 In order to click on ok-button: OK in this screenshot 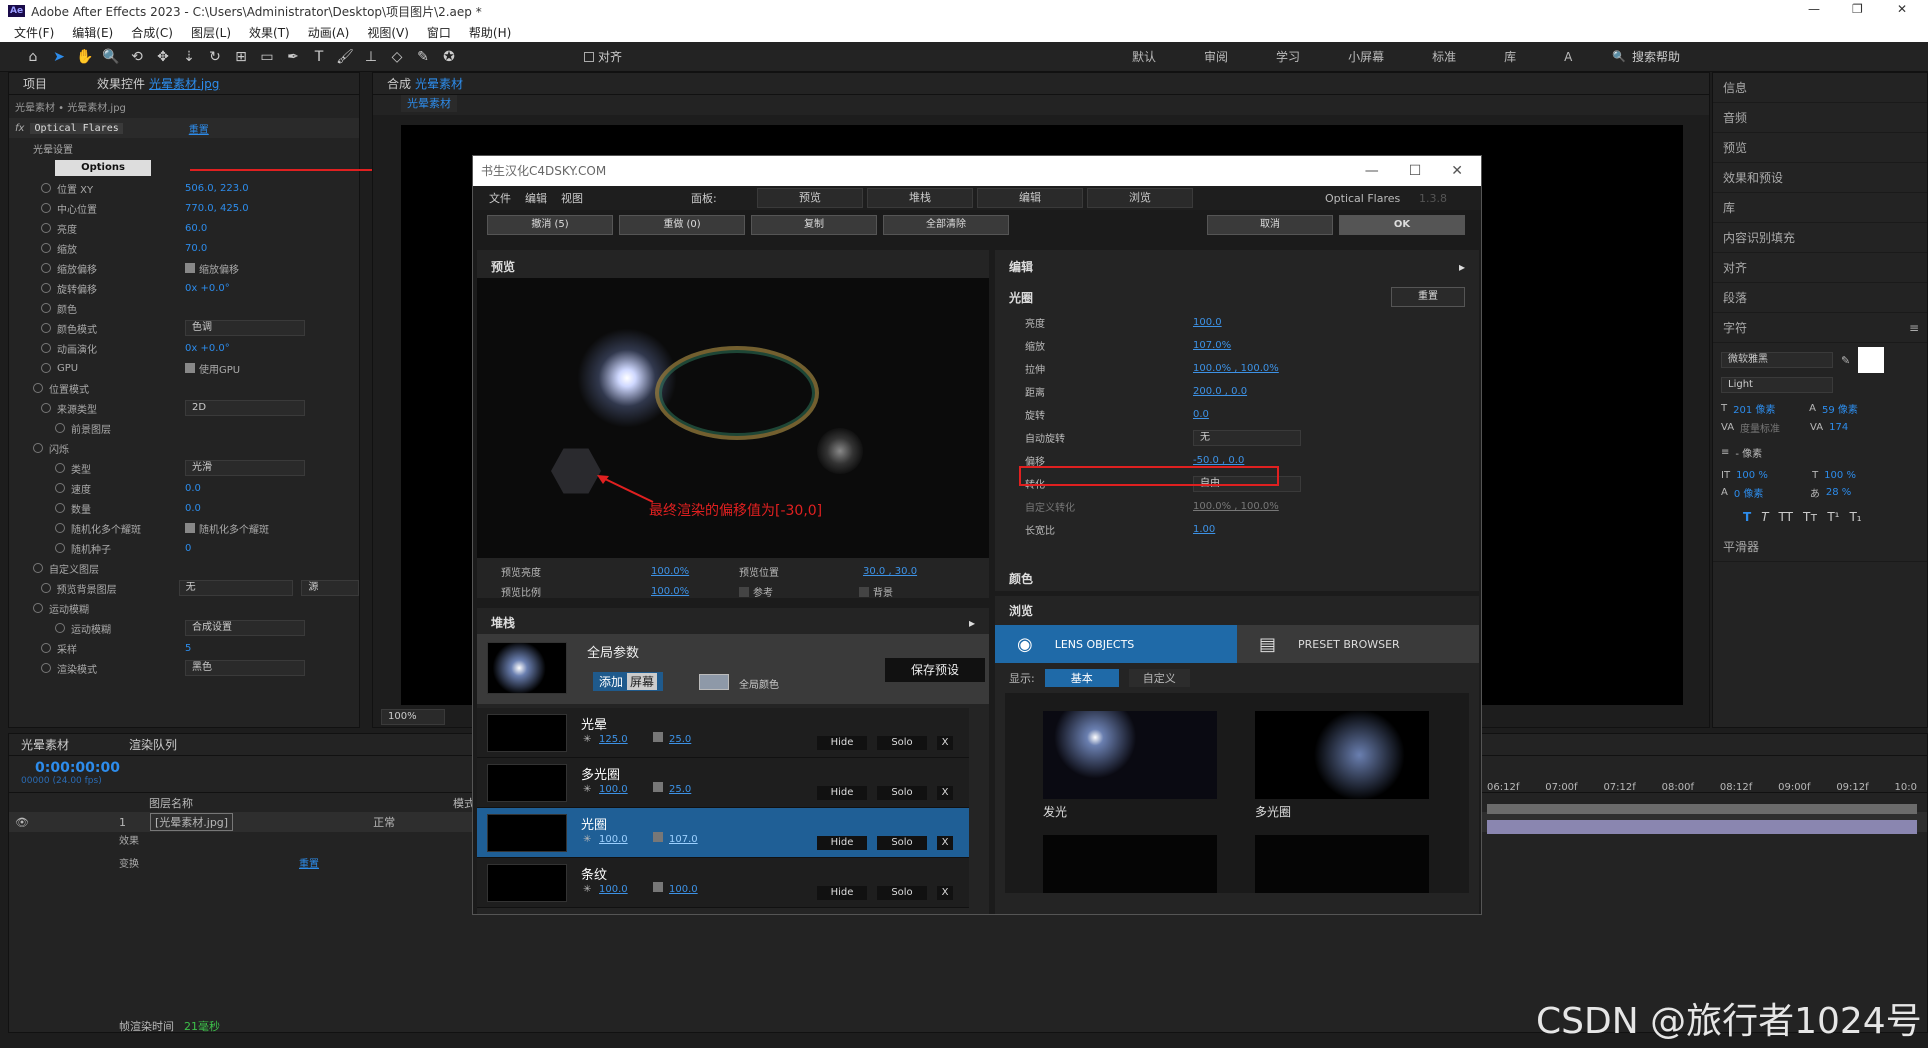, I will do `click(1402, 225)`.